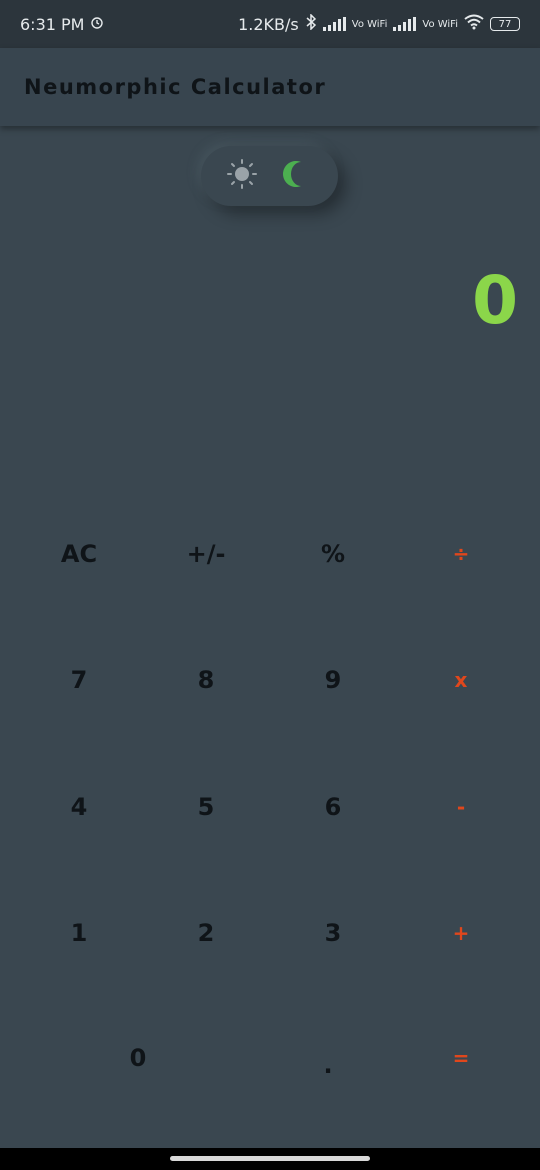 The height and width of the screenshot is (1170, 540). What do you see at coordinates (206, 807) in the screenshot?
I see `key-5: 5` at bounding box center [206, 807].